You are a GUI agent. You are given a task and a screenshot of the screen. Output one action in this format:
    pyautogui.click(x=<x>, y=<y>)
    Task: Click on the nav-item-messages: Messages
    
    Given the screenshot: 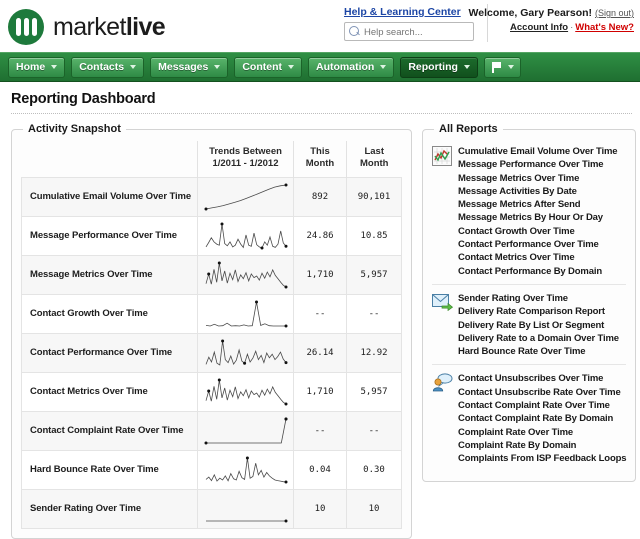 What is the action you would take?
    pyautogui.click(x=189, y=67)
    